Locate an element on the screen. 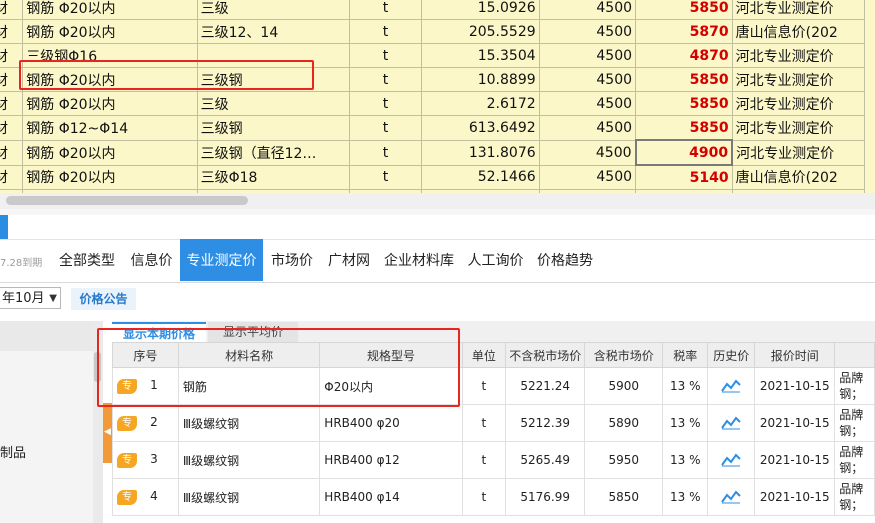 The height and width of the screenshot is (523, 875). sheet-cell-c5: 52.1466 is located at coordinates (480, 177).